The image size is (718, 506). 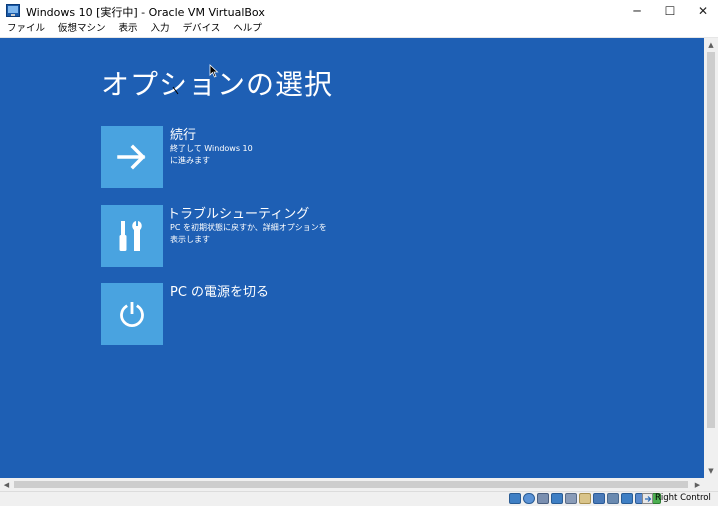 I want to click on vertical-scroll-thumb, so click(x=711, y=240).